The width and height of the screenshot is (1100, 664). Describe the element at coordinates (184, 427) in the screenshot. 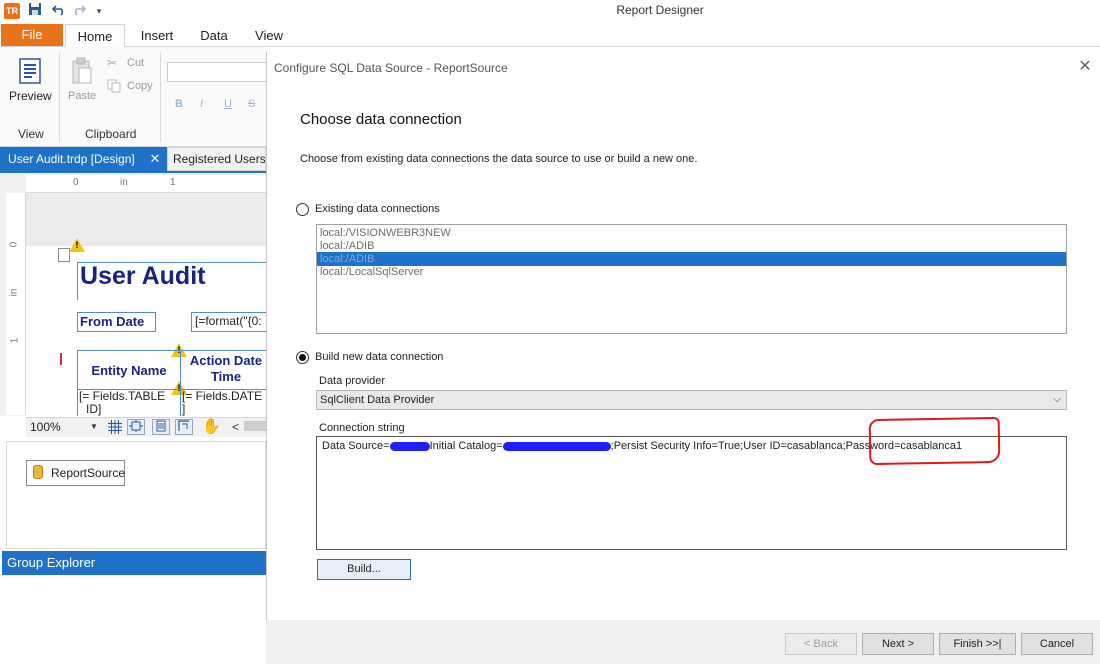

I see `dimensions-icon` at that location.